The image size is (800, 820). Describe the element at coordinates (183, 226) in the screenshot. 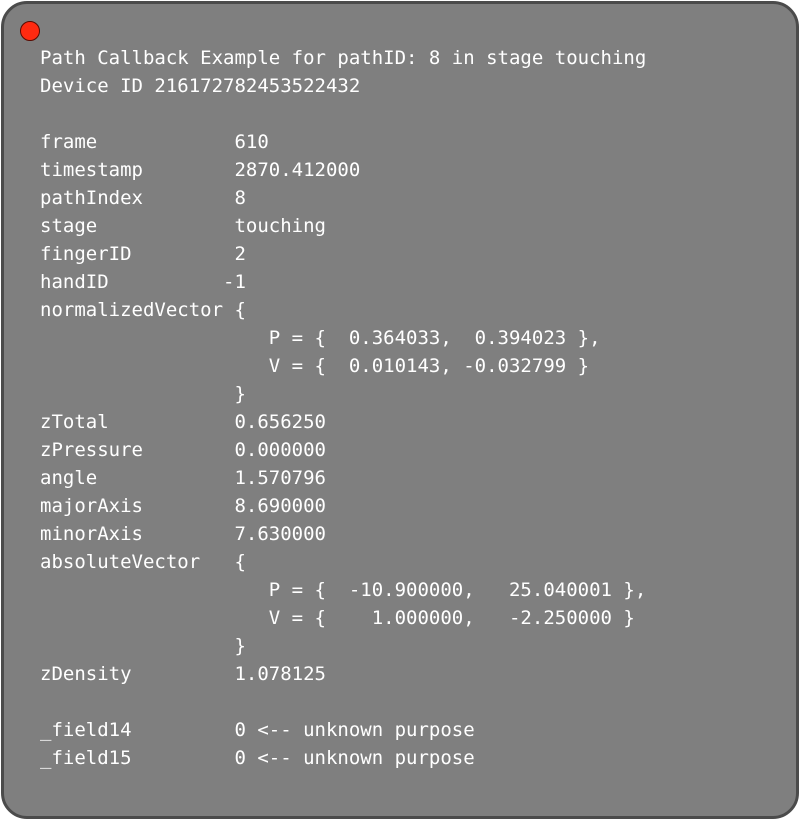

I see `stage-line: stage touching` at that location.